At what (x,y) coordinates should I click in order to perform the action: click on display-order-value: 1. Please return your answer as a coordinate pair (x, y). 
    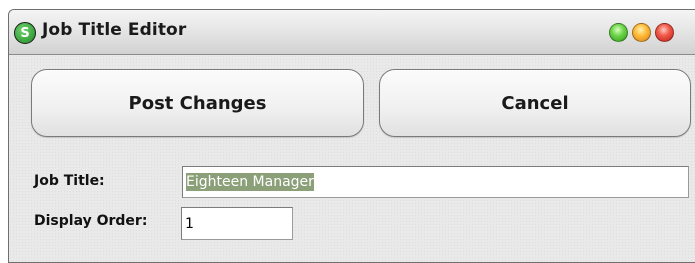
    Looking at the image, I should click on (189, 223).